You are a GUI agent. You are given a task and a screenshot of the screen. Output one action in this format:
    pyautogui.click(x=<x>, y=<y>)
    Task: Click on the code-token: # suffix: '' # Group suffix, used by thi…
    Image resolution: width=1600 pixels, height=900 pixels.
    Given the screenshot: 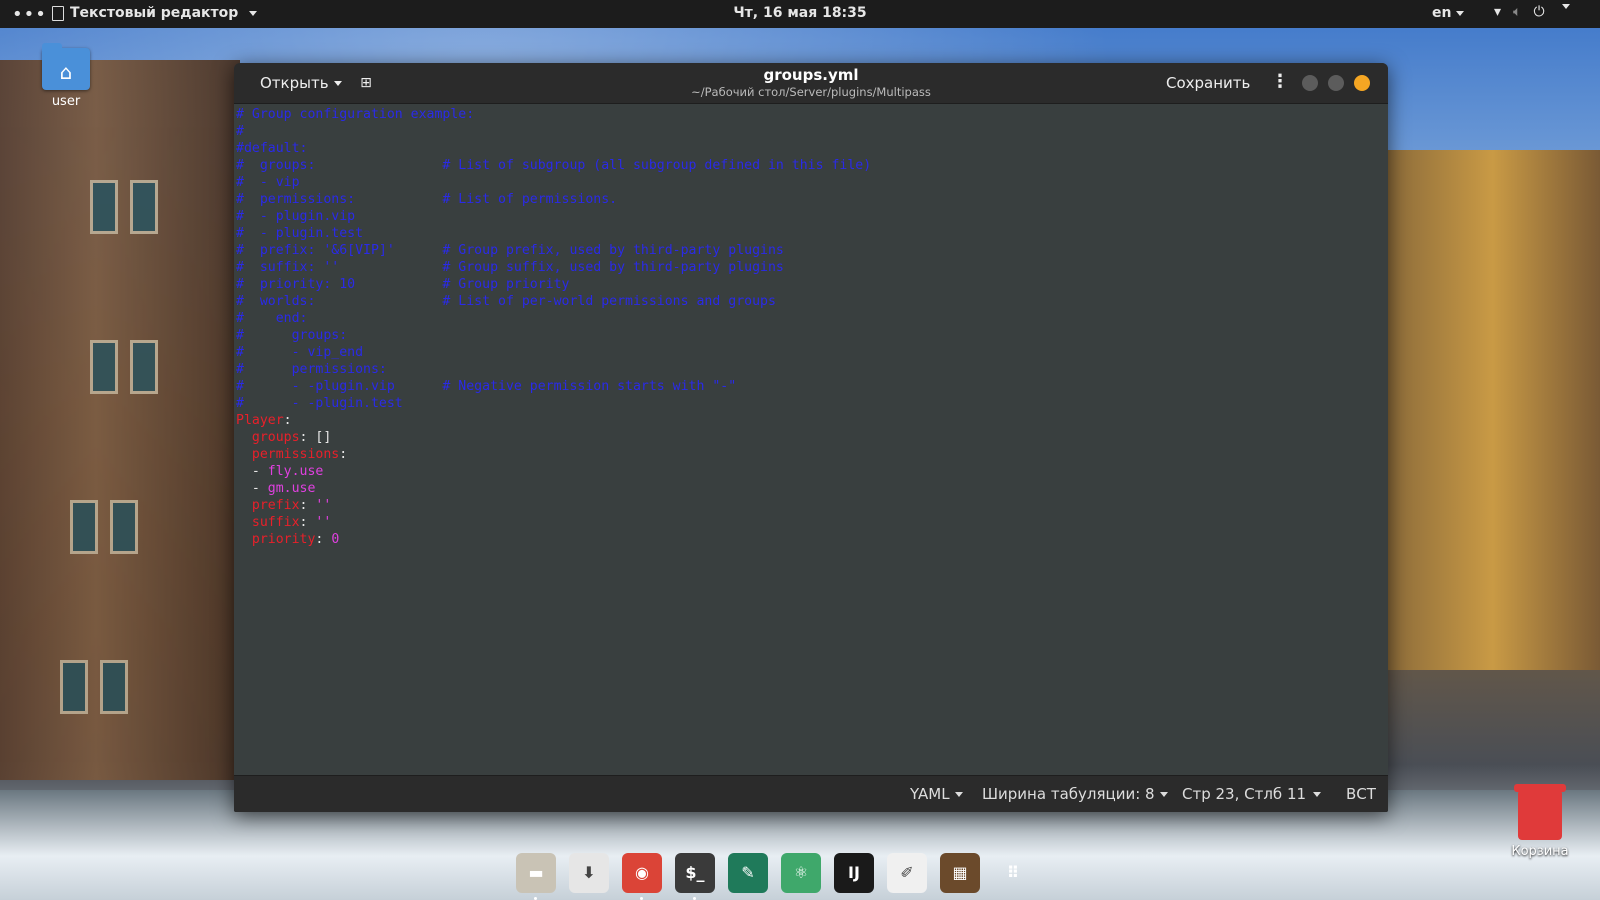 What is the action you would take?
    pyautogui.click(x=510, y=267)
    